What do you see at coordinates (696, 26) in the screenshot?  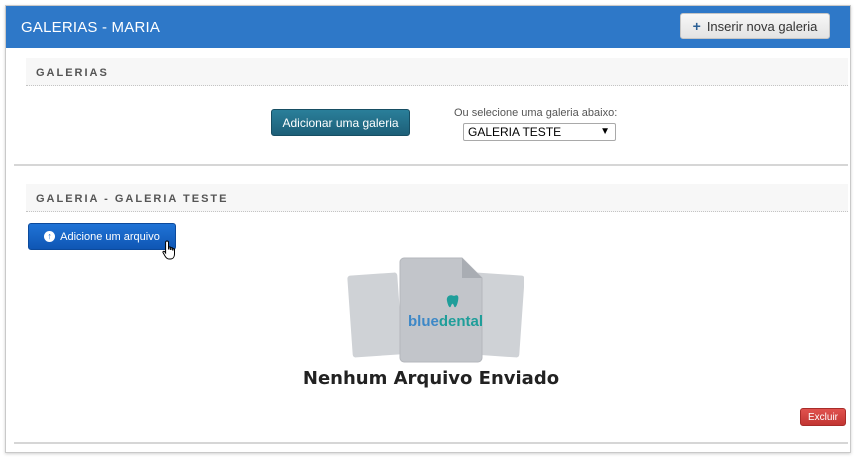 I see `plus-icon: +` at bounding box center [696, 26].